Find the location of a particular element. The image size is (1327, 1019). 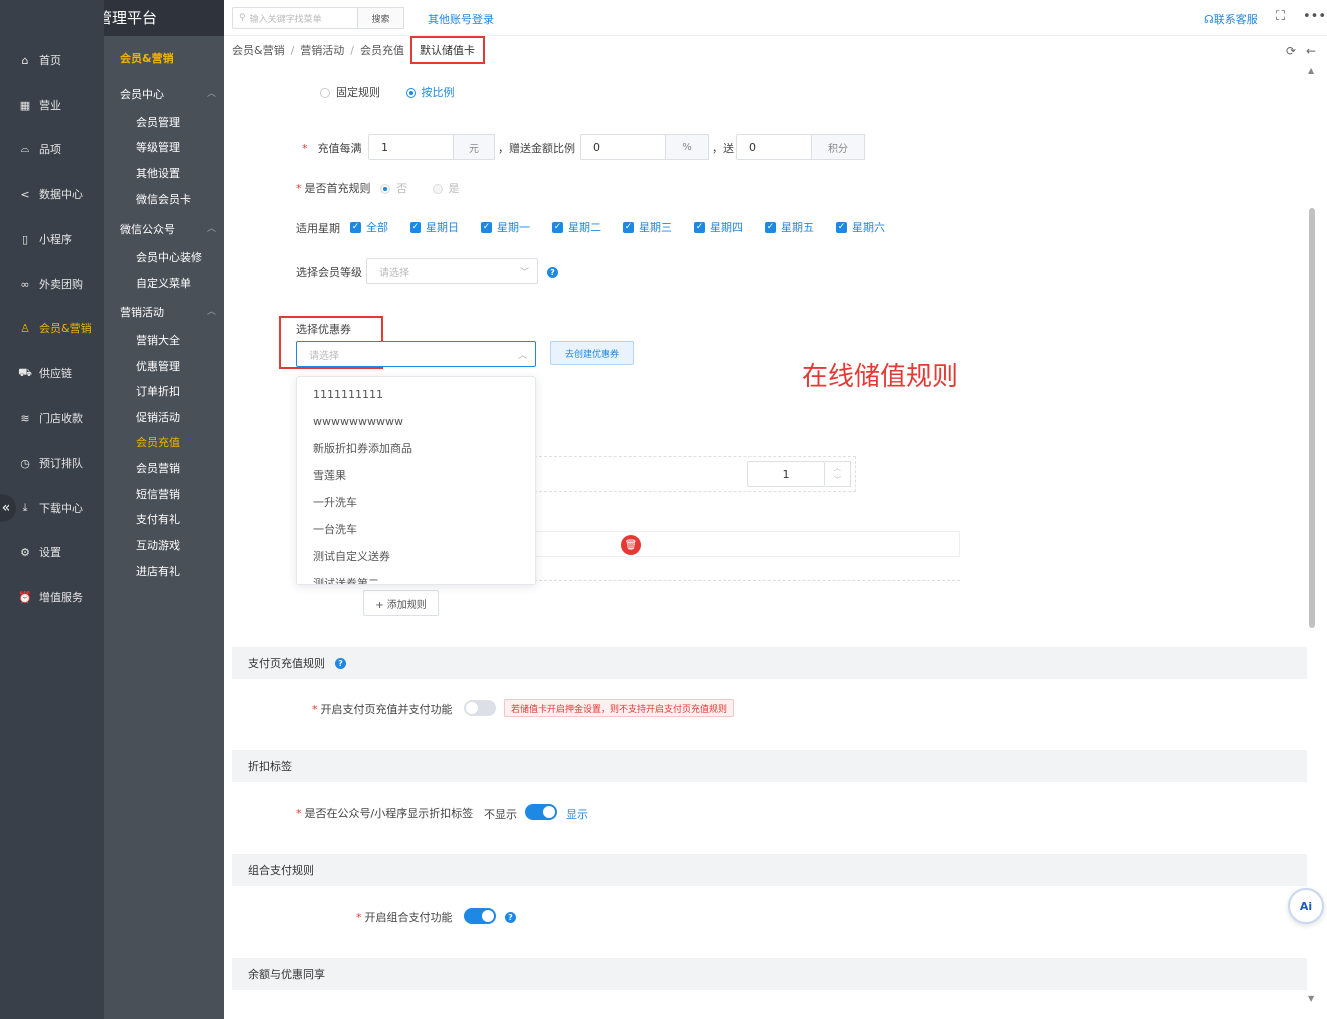

subnav-item: 互动游戏 is located at coordinates (158, 545).